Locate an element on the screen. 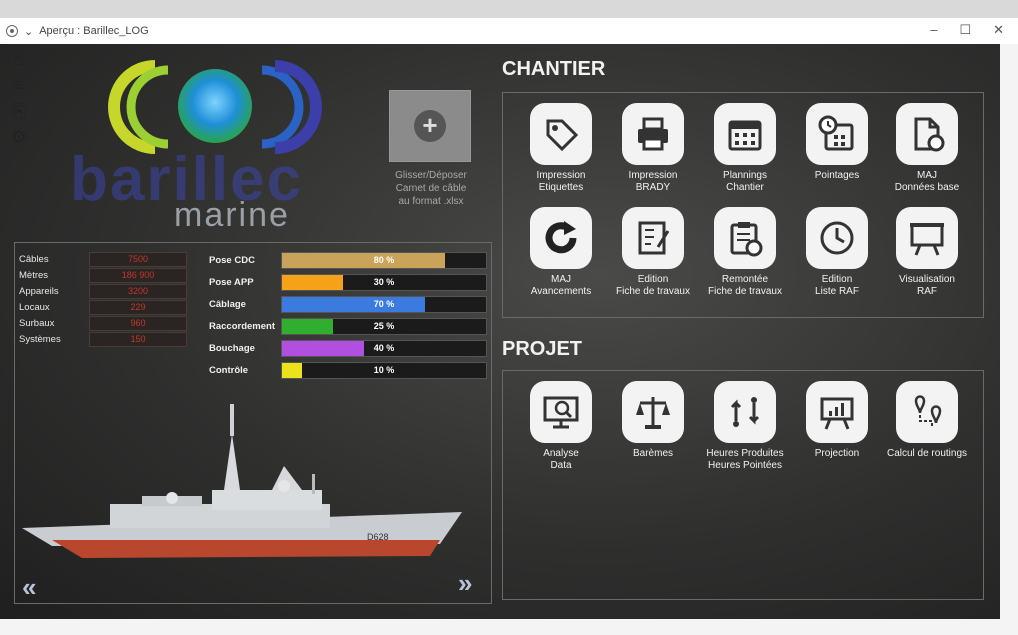 This screenshot has height=635, width=1018. printer-icon is located at coordinates (653, 134).